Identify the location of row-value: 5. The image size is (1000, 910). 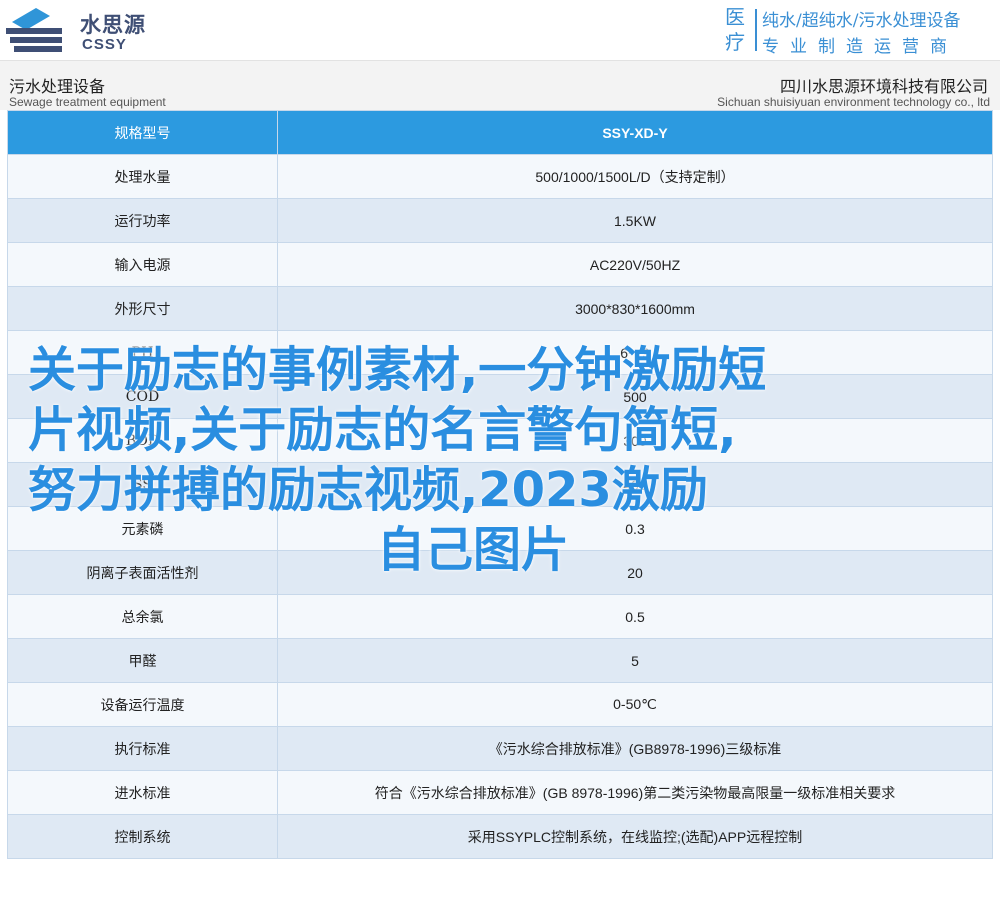
(635, 660).